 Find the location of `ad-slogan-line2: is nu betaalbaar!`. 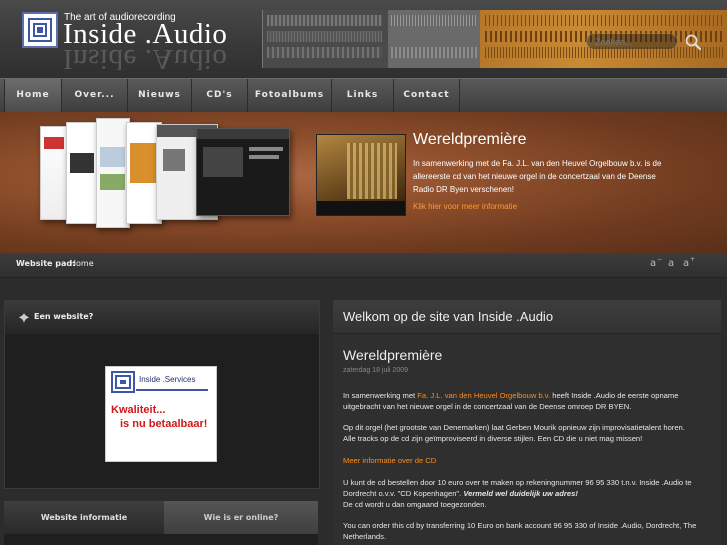

ad-slogan-line2: is nu betaalbaar! is located at coordinates (164, 424).